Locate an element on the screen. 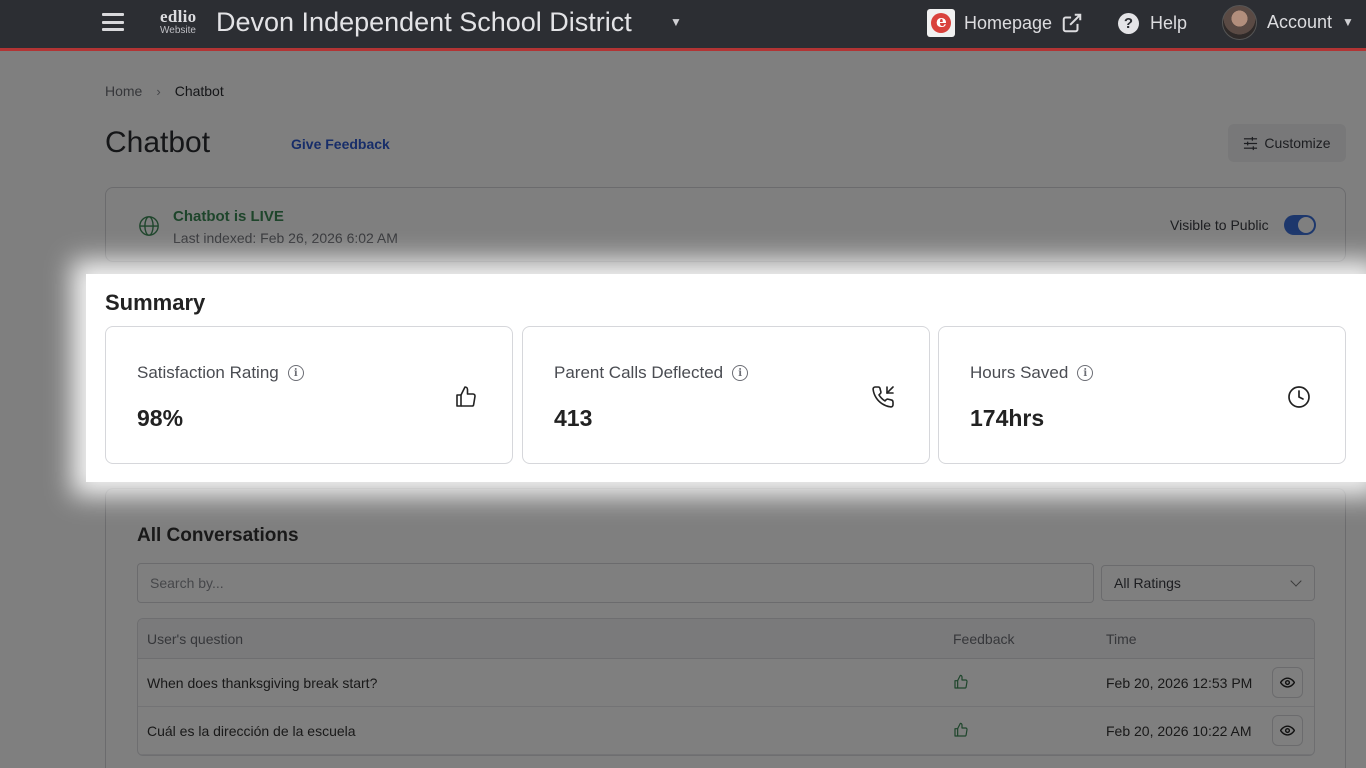 The image size is (1366, 768). help-link: ? Help is located at coordinates (1152, 23).